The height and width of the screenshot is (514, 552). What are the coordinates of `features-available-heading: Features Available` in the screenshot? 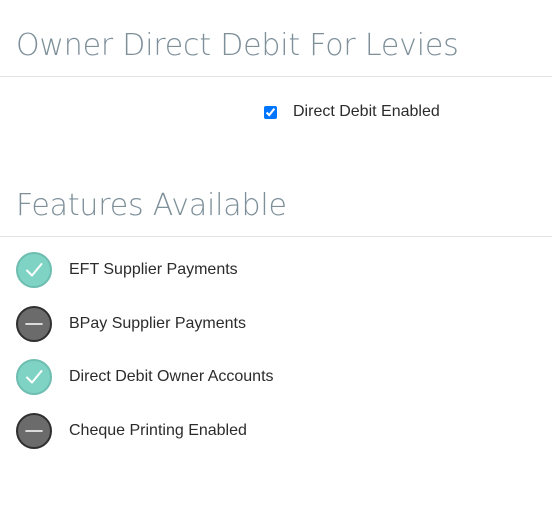 It's located at (151, 205).